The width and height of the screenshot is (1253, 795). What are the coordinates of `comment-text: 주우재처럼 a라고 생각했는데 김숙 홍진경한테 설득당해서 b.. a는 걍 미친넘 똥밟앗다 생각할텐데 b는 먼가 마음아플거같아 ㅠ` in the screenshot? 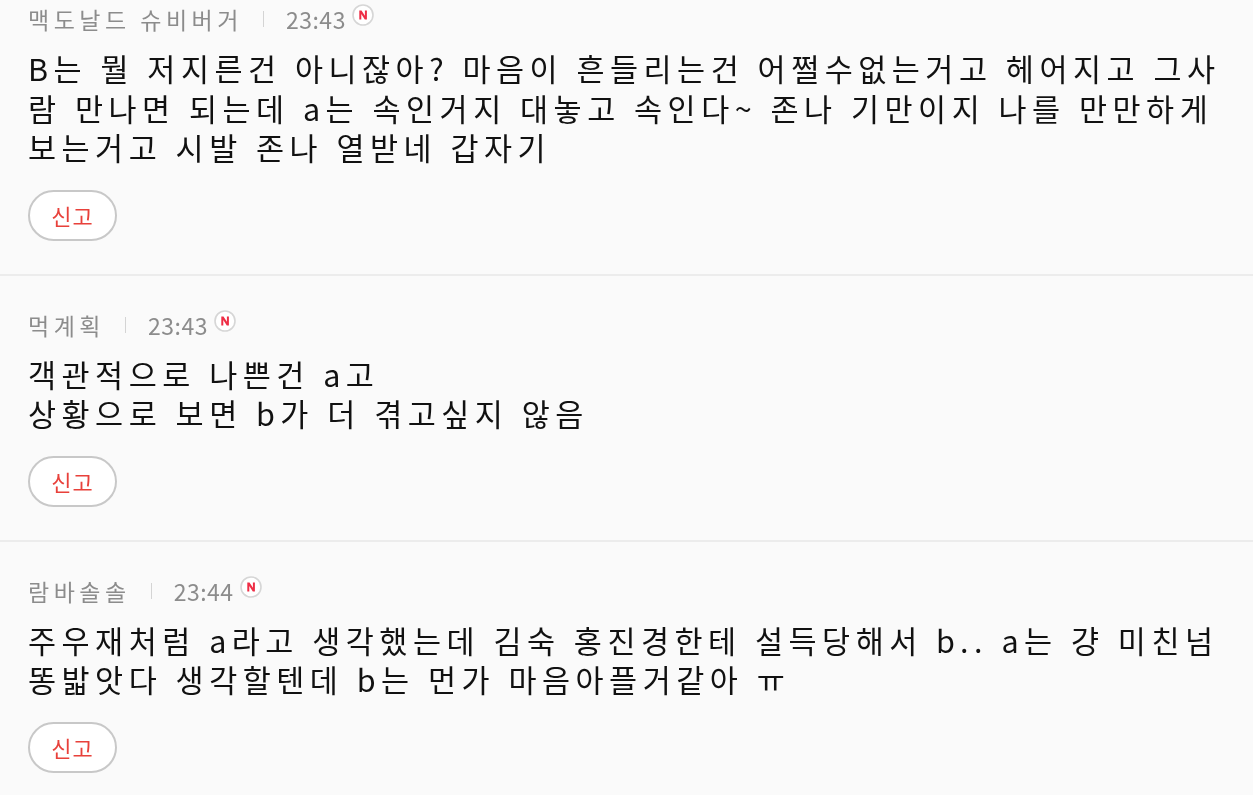 It's located at (624, 660).